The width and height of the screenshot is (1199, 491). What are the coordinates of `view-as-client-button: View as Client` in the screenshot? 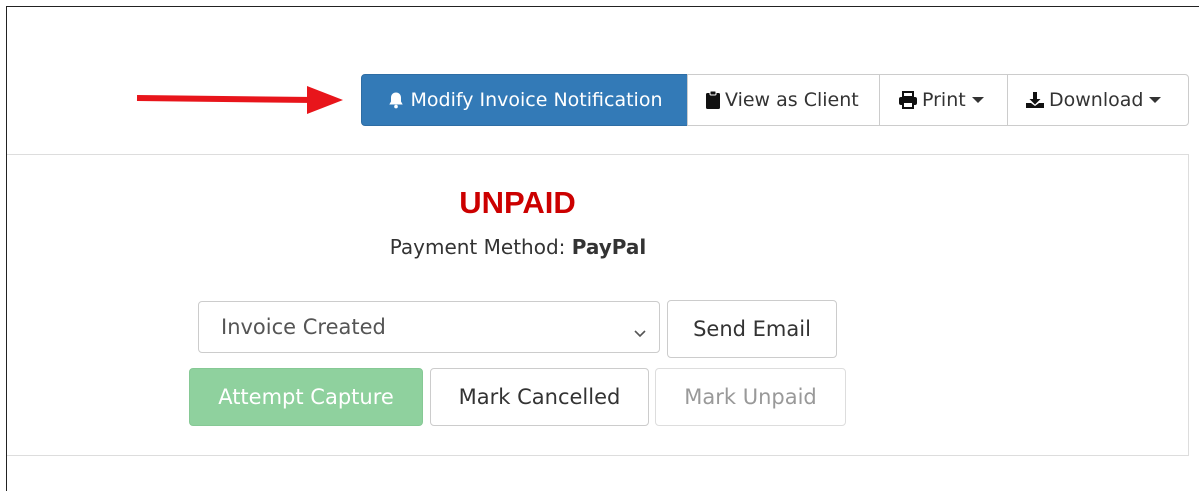 It's located at (783, 100).